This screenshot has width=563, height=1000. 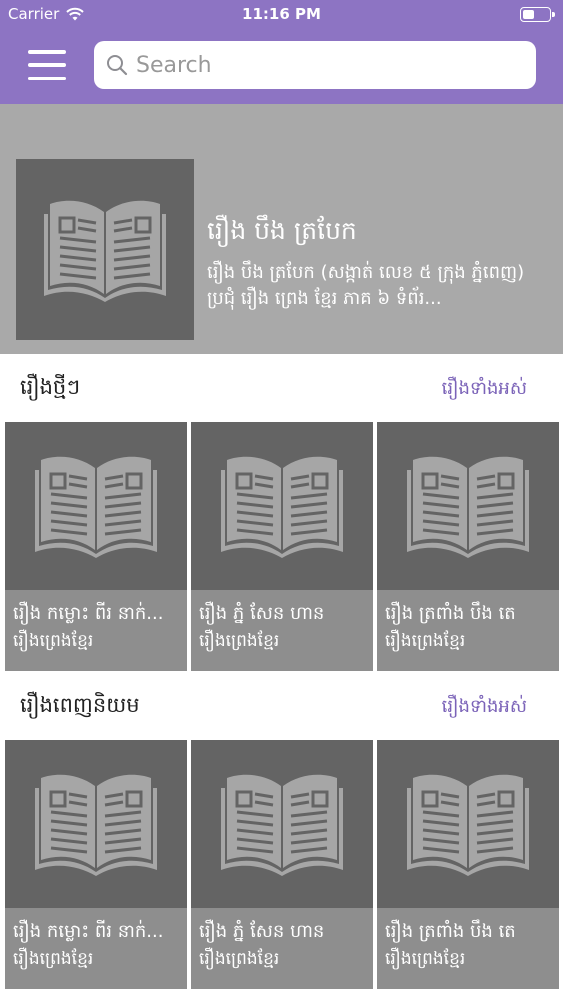 I want to click on section-title: រឿងថ្មីៗ, so click(x=50, y=387).